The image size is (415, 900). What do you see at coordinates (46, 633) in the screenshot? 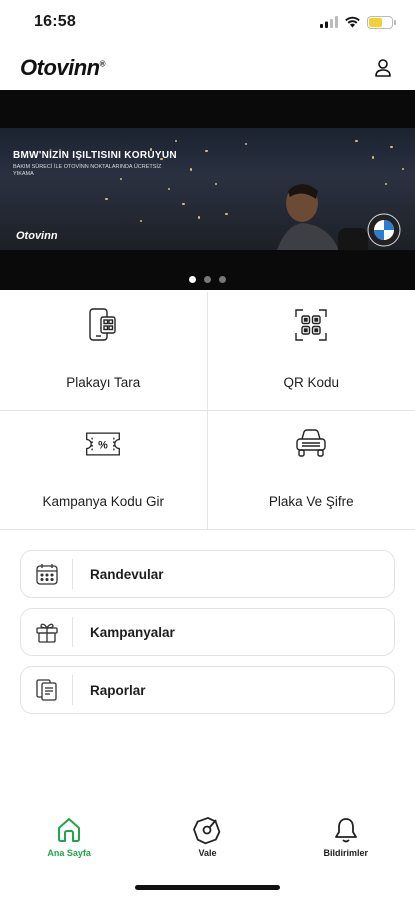
I see `gift-icon` at bounding box center [46, 633].